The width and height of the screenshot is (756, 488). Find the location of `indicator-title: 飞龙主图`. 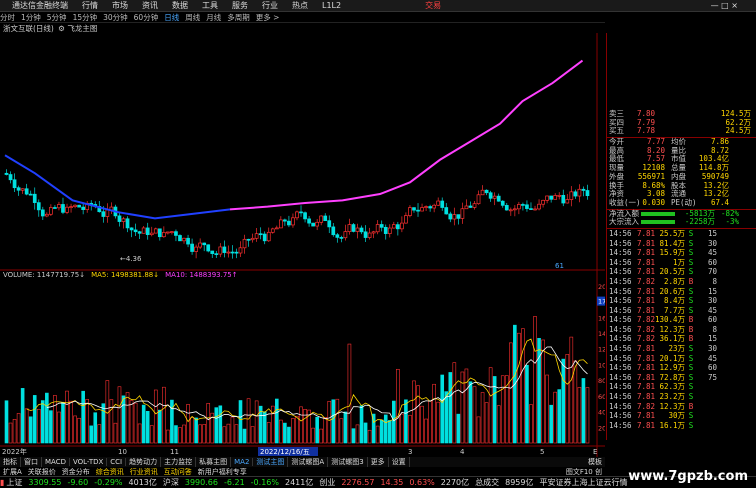

indicator-title: 飞龙主图 is located at coordinates (82, 28).